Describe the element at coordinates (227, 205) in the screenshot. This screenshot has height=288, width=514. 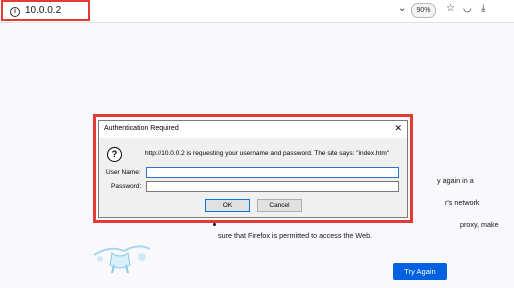
I see `ok-button: OK` at that location.